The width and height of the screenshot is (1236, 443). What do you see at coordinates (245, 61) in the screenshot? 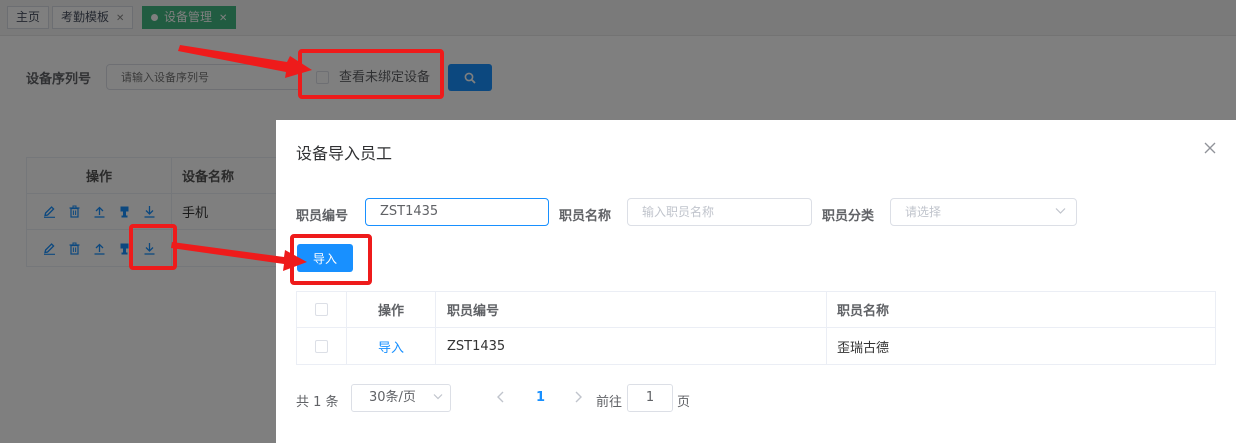
I see `arrow-to-unbound` at bounding box center [245, 61].